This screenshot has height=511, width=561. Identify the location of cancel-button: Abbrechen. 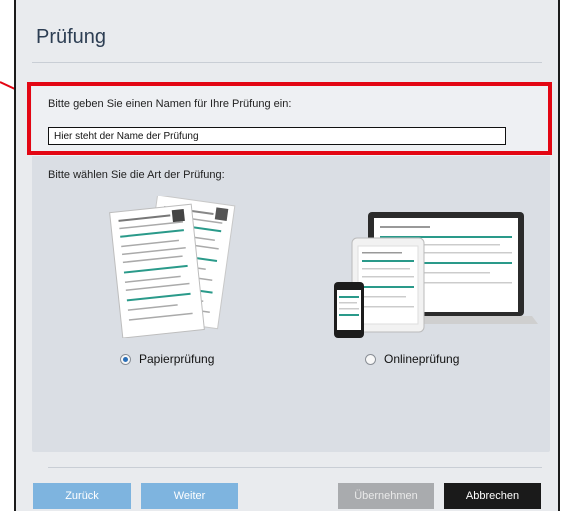
(492, 496).